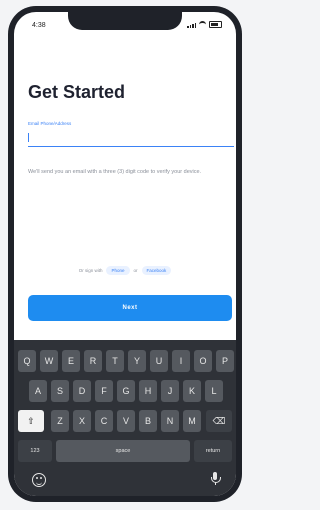 The width and height of the screenshot is (320, 510). Describe the element at coordinates (49, 361) in the screenshot. I see `key-w: W` at that location.